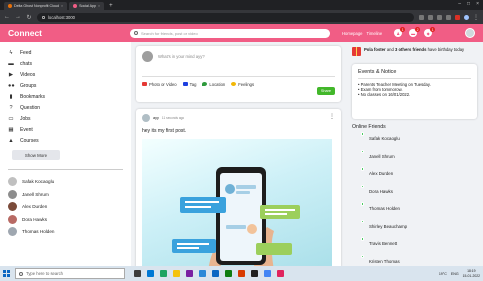 This screenshot has height=281, width=483. I want to click on notification-badge: 2, so click(418, 29).